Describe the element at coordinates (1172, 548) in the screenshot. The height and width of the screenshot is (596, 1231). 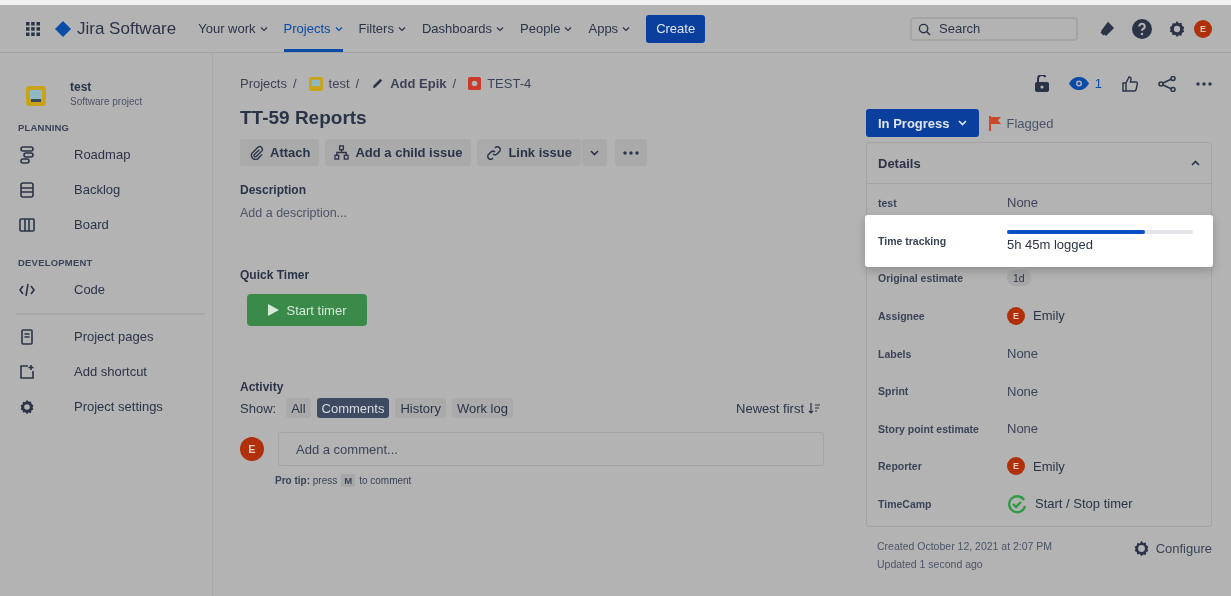
I see `configure-button: Configure` at that location.